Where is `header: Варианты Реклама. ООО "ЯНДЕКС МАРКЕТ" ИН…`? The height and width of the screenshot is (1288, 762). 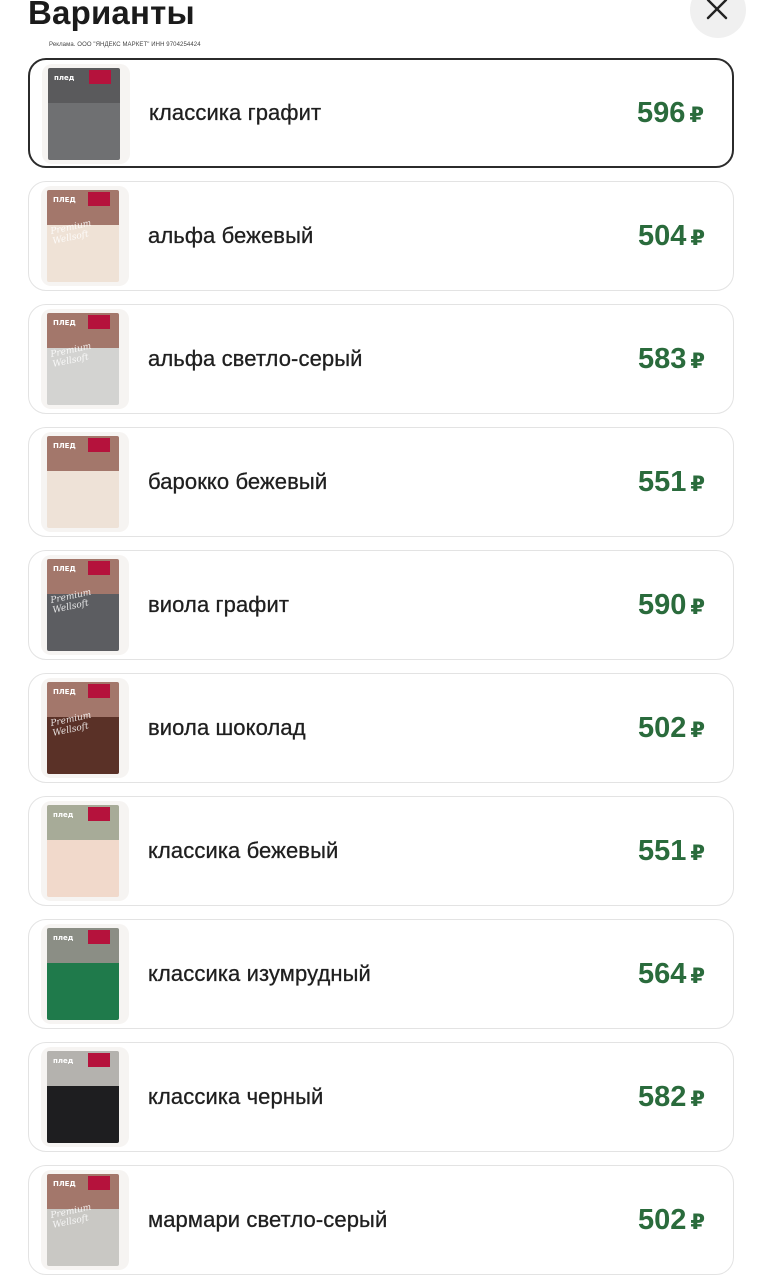 header: Варианты Реклама. ООО "ЯНДЕКС МАРКЕТ" ИН… is located at coordinates (381, 28).